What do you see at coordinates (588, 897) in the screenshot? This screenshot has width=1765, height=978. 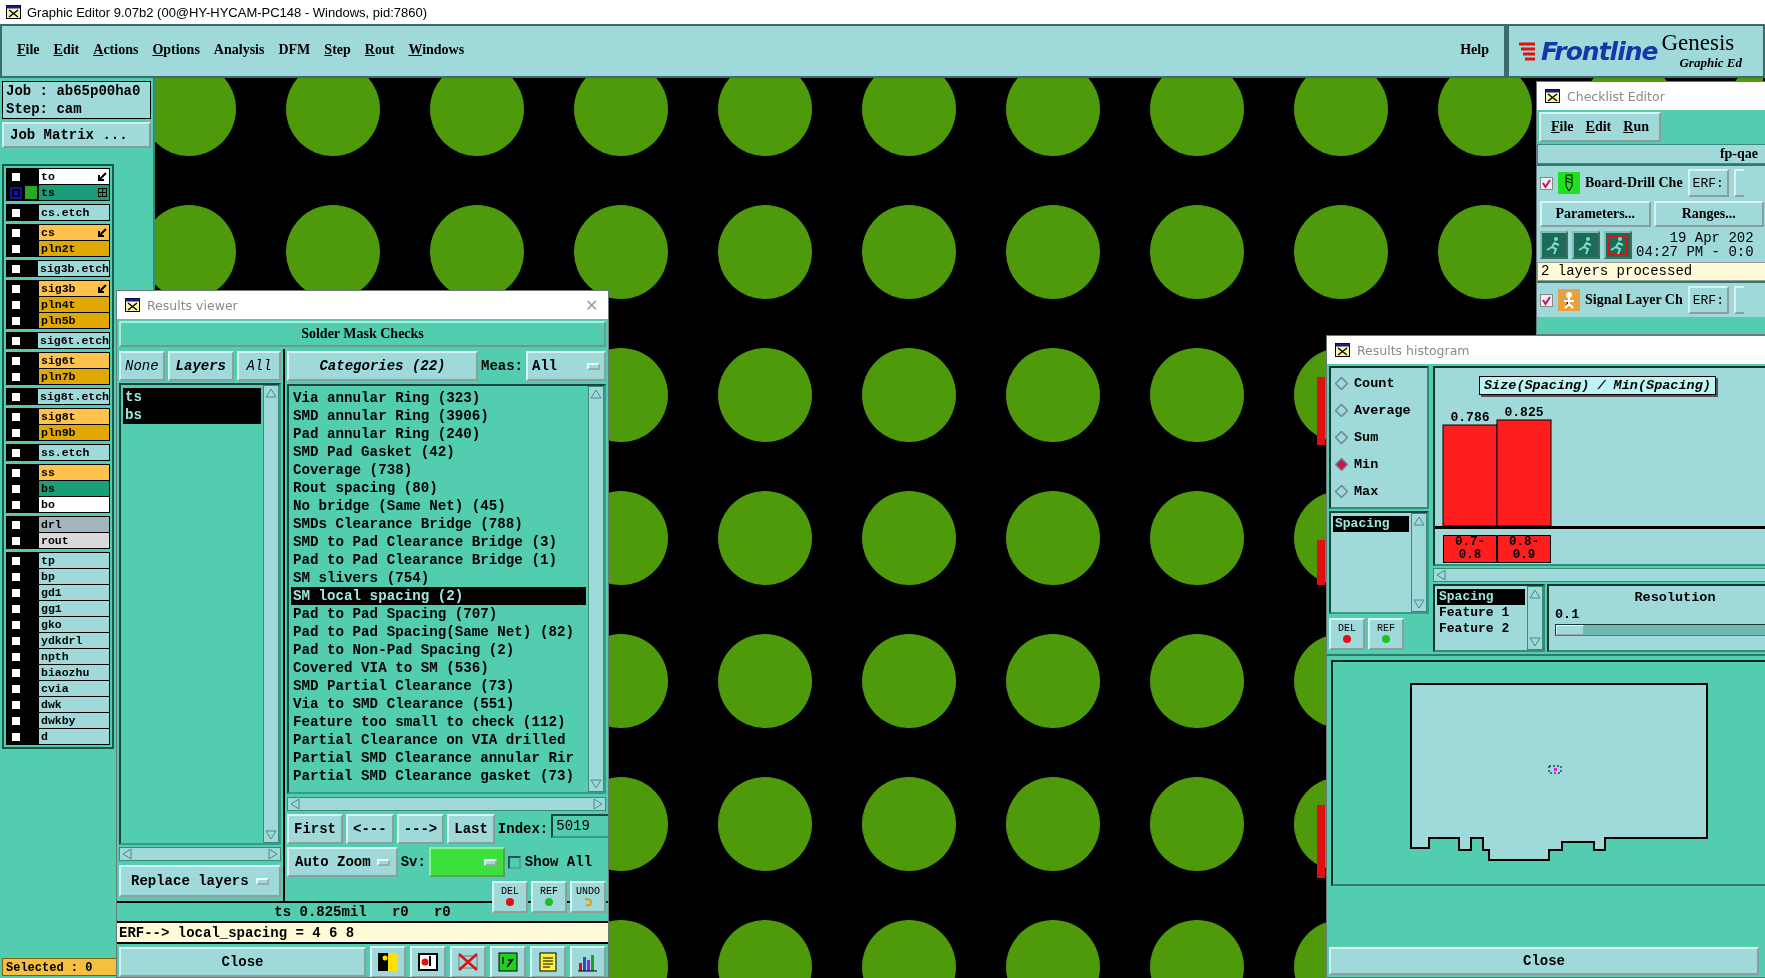 I see `undo-button: UNDO` at bounding box center [588, 897].